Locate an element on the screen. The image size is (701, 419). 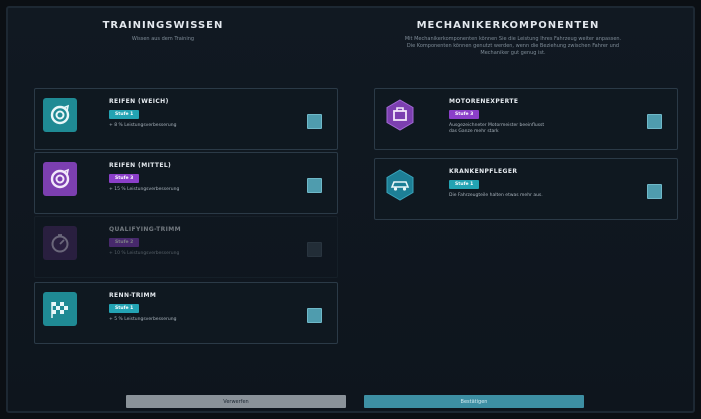
cancel-button: Verwerfen is located at coordinates (236, 401).